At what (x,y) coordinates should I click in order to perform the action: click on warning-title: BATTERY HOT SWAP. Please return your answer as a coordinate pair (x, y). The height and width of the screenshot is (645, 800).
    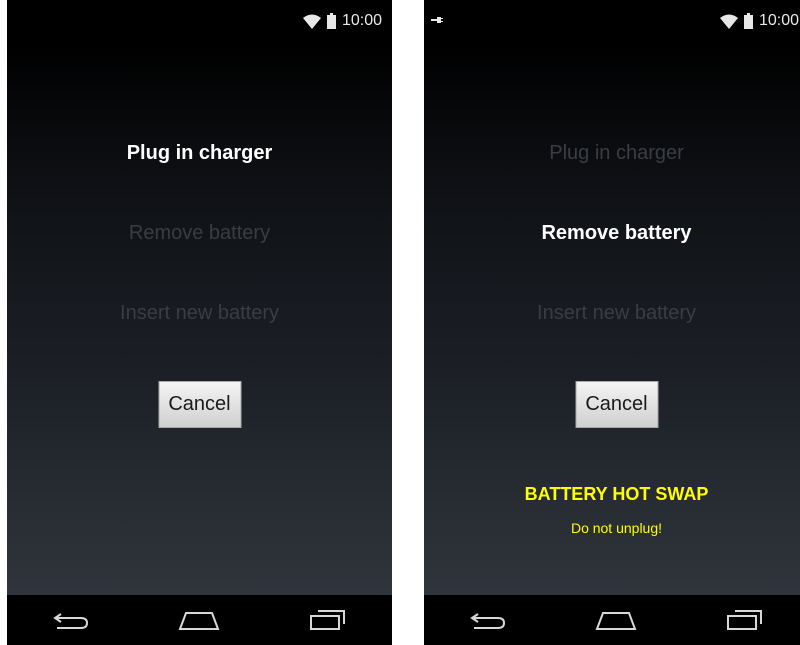
    Looking at the image, I should click on (616, 494).